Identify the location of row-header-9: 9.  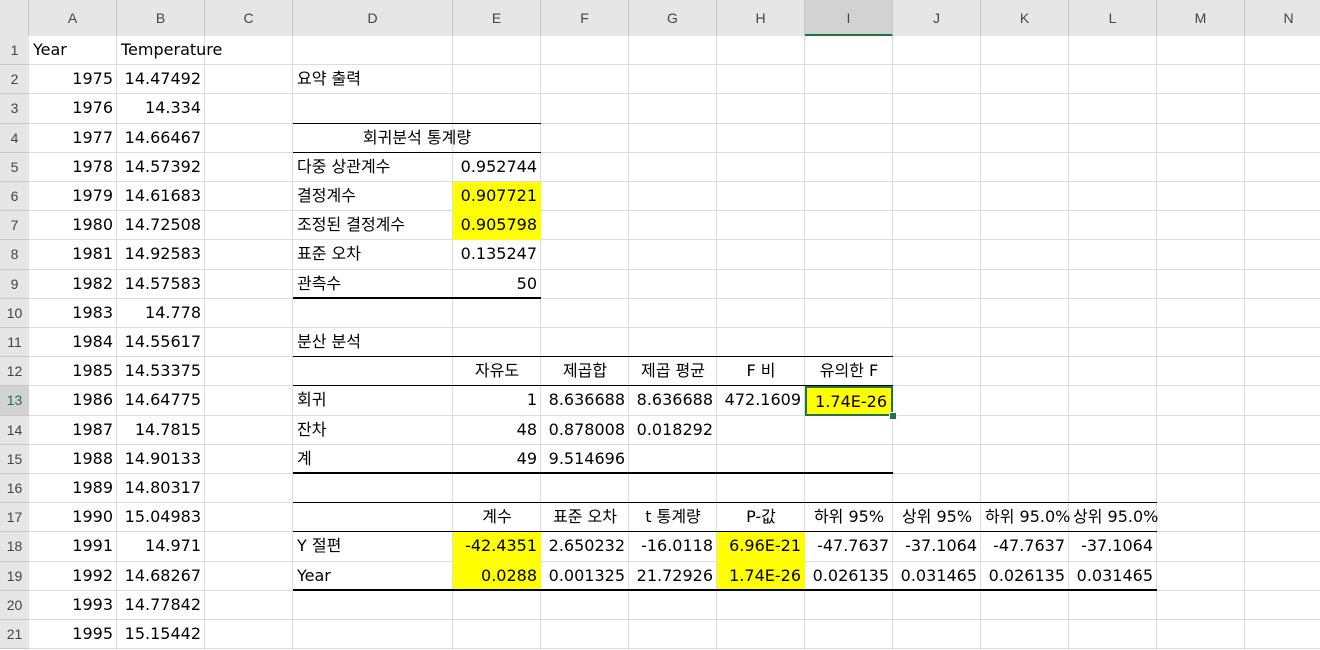
(14, 284).